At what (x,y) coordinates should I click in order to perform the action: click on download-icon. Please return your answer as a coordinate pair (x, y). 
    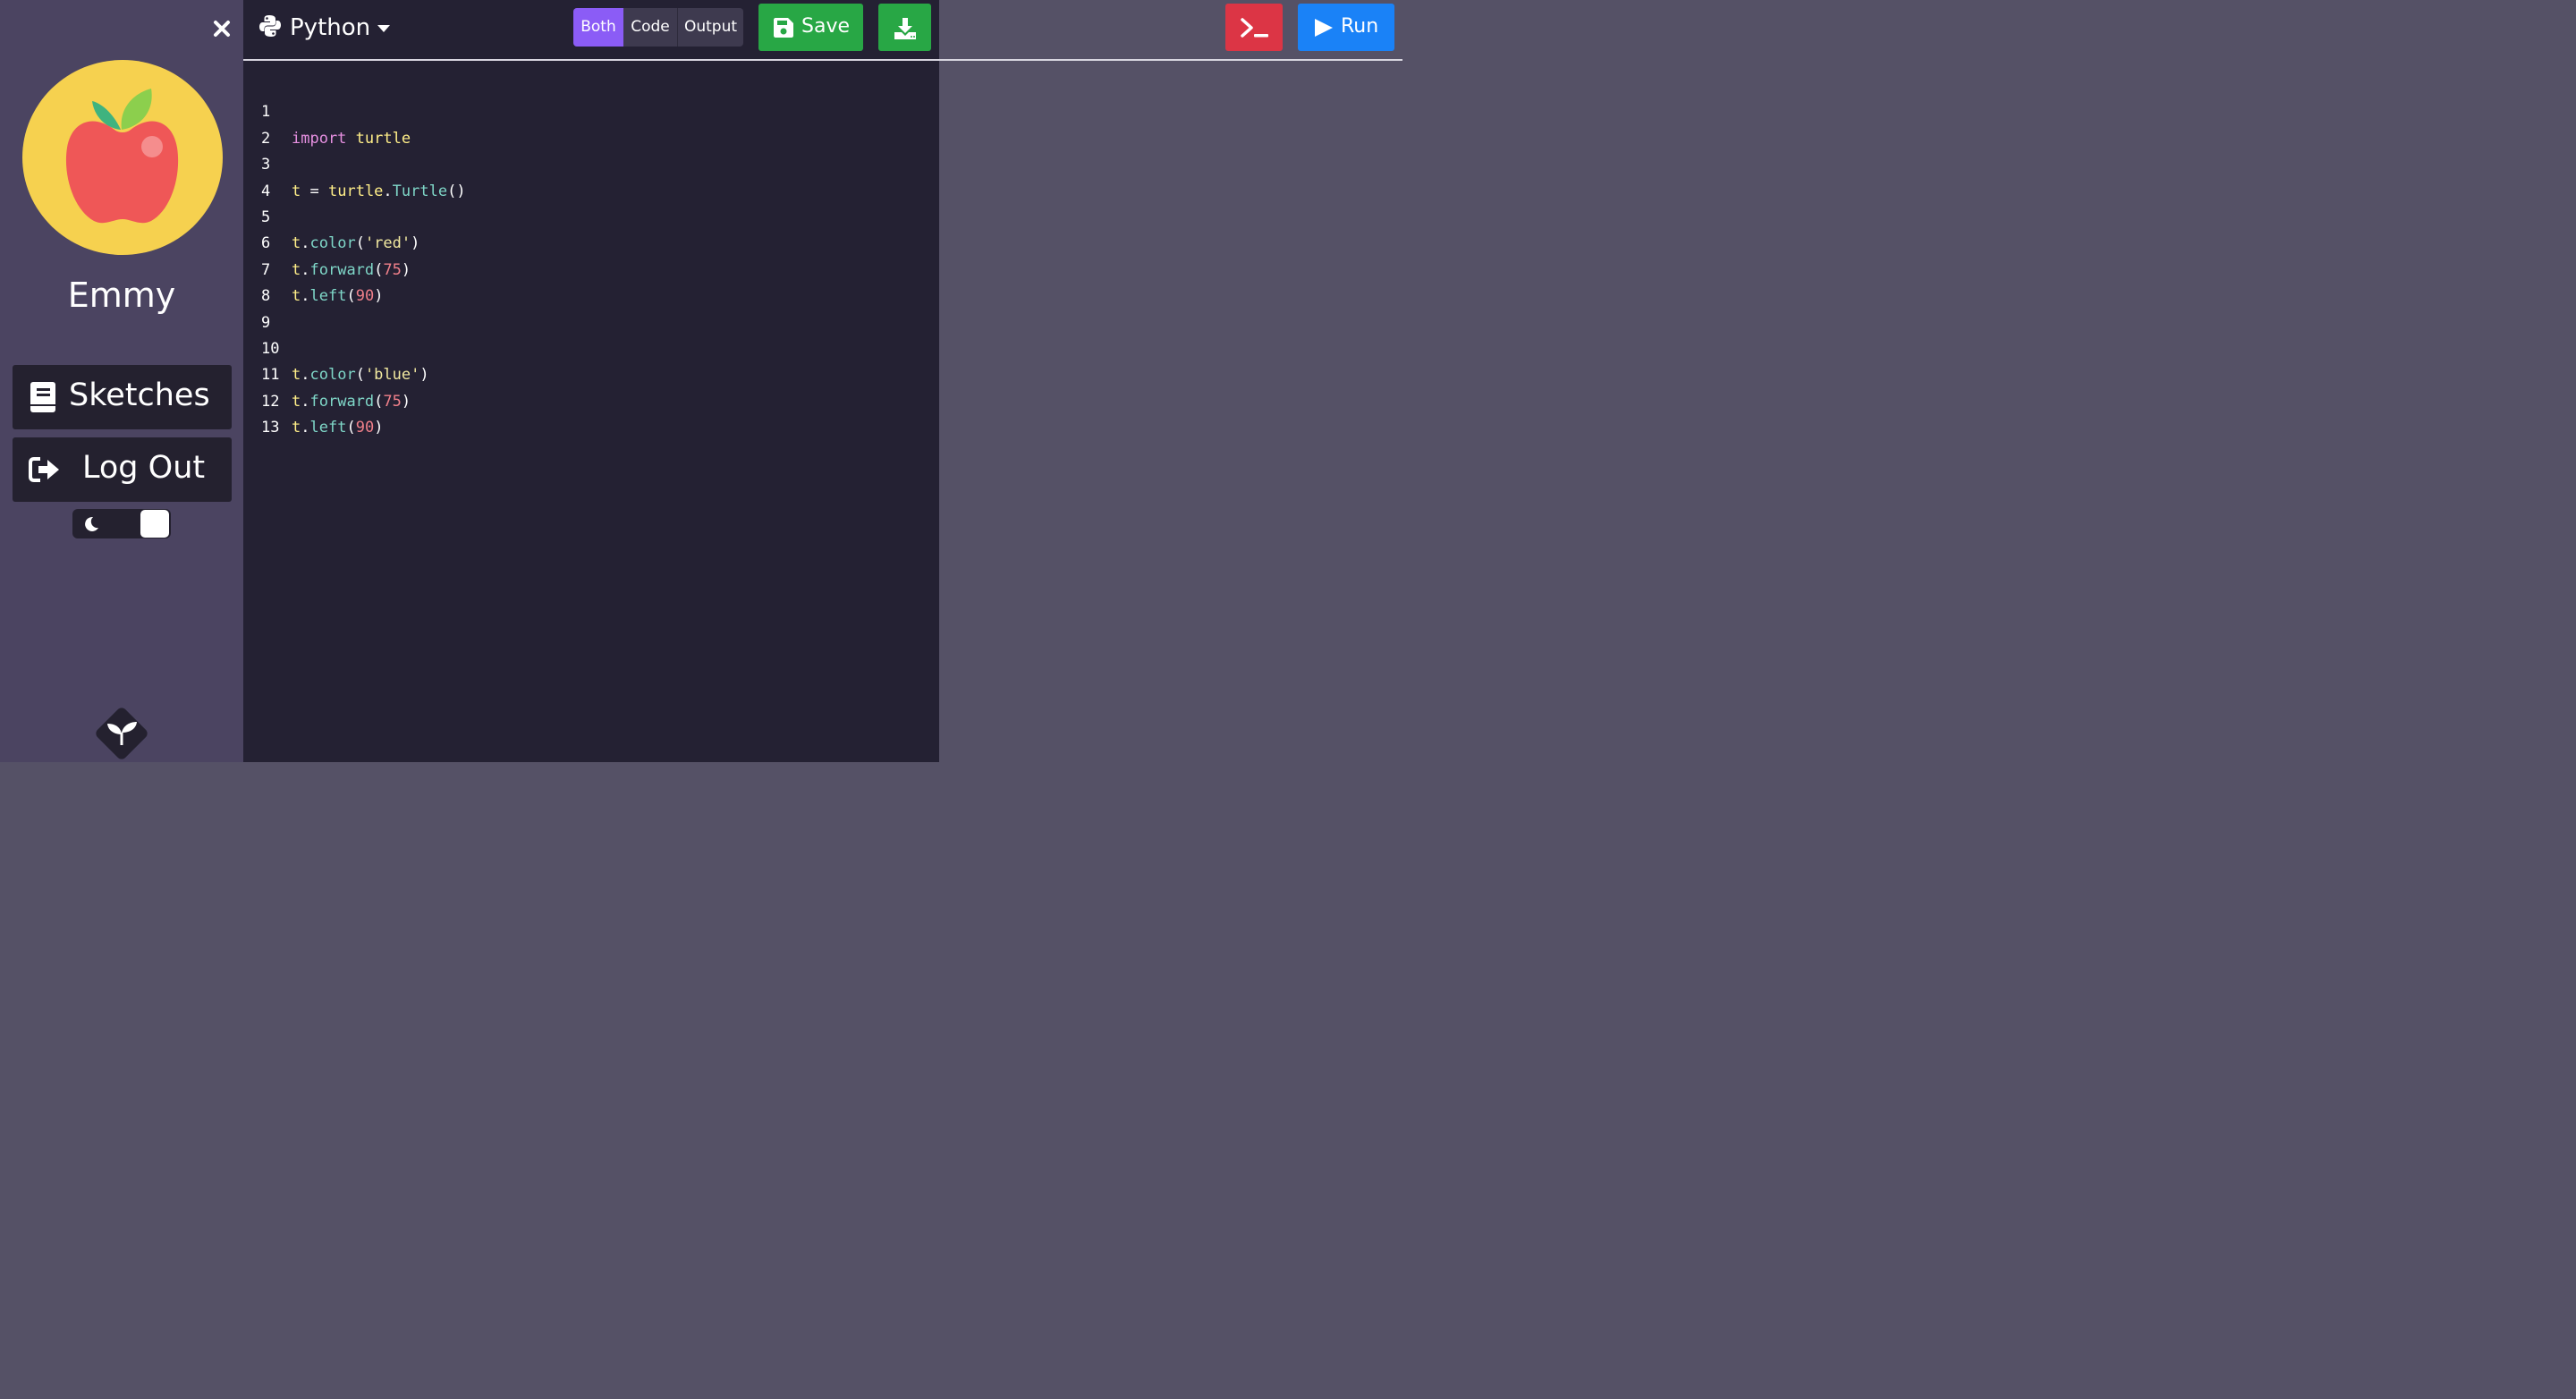
    Looking at the image, I should click on (905, 30).